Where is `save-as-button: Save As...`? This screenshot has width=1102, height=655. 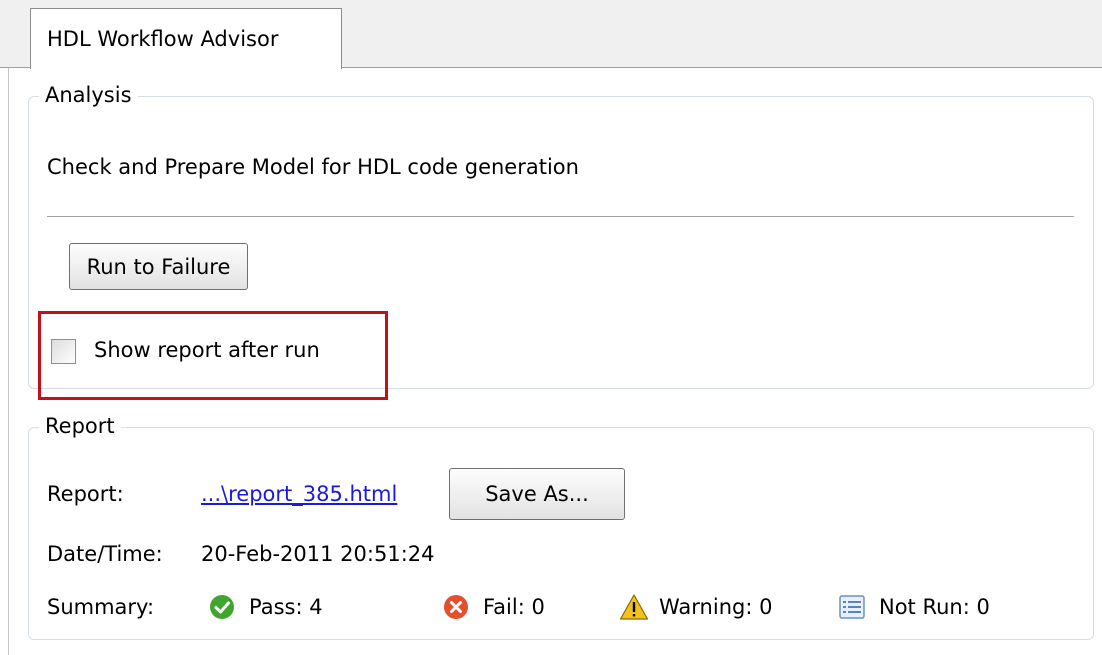 save-as-button: Save As... is located at coordinates (537, 494).